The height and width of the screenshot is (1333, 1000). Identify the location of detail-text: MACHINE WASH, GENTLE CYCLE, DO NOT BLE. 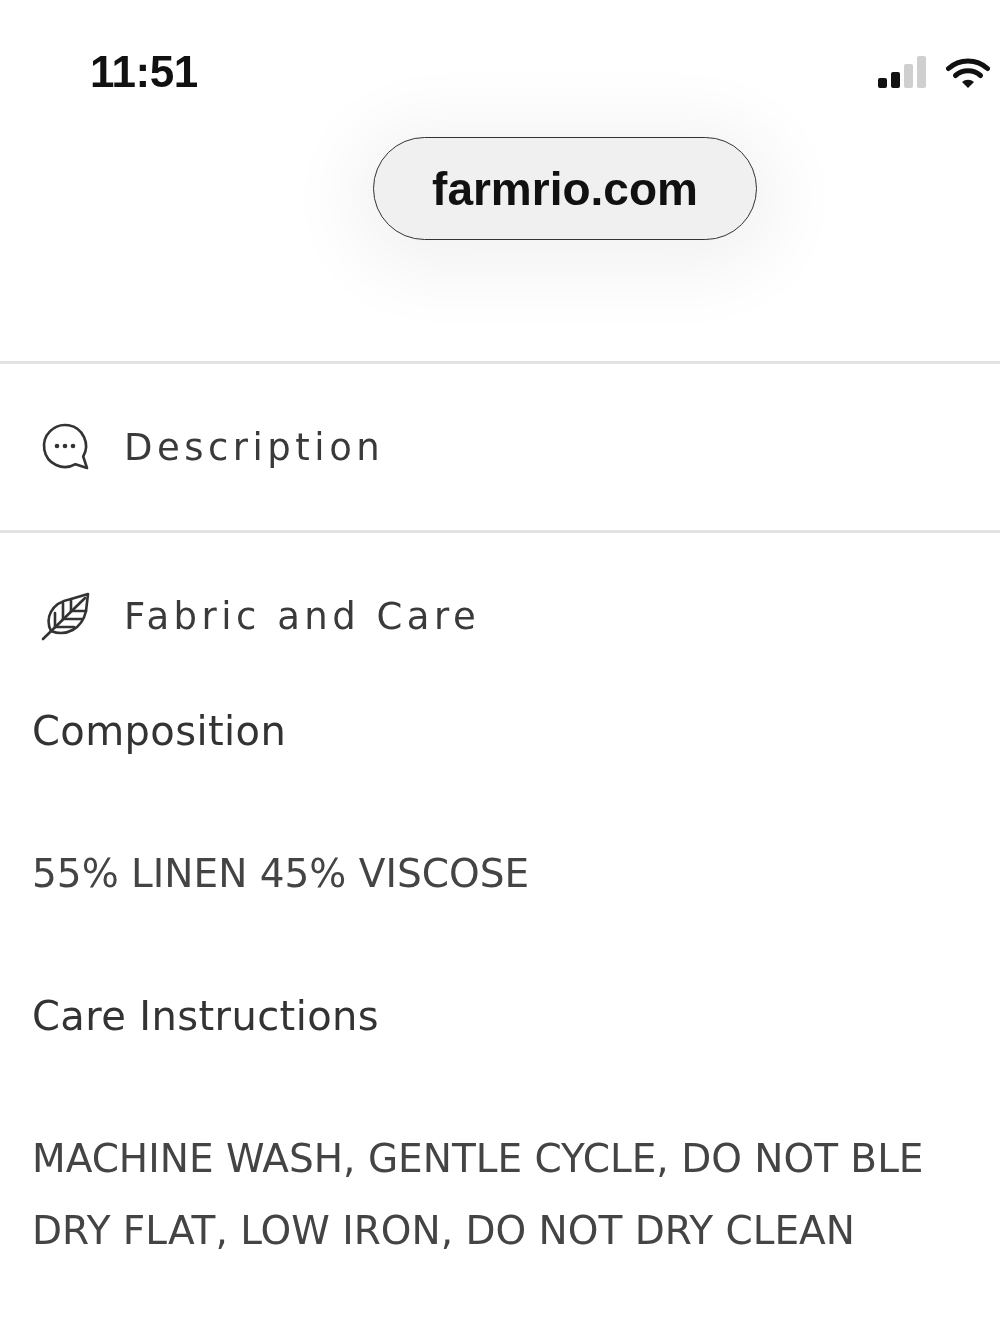
(478, 1159).